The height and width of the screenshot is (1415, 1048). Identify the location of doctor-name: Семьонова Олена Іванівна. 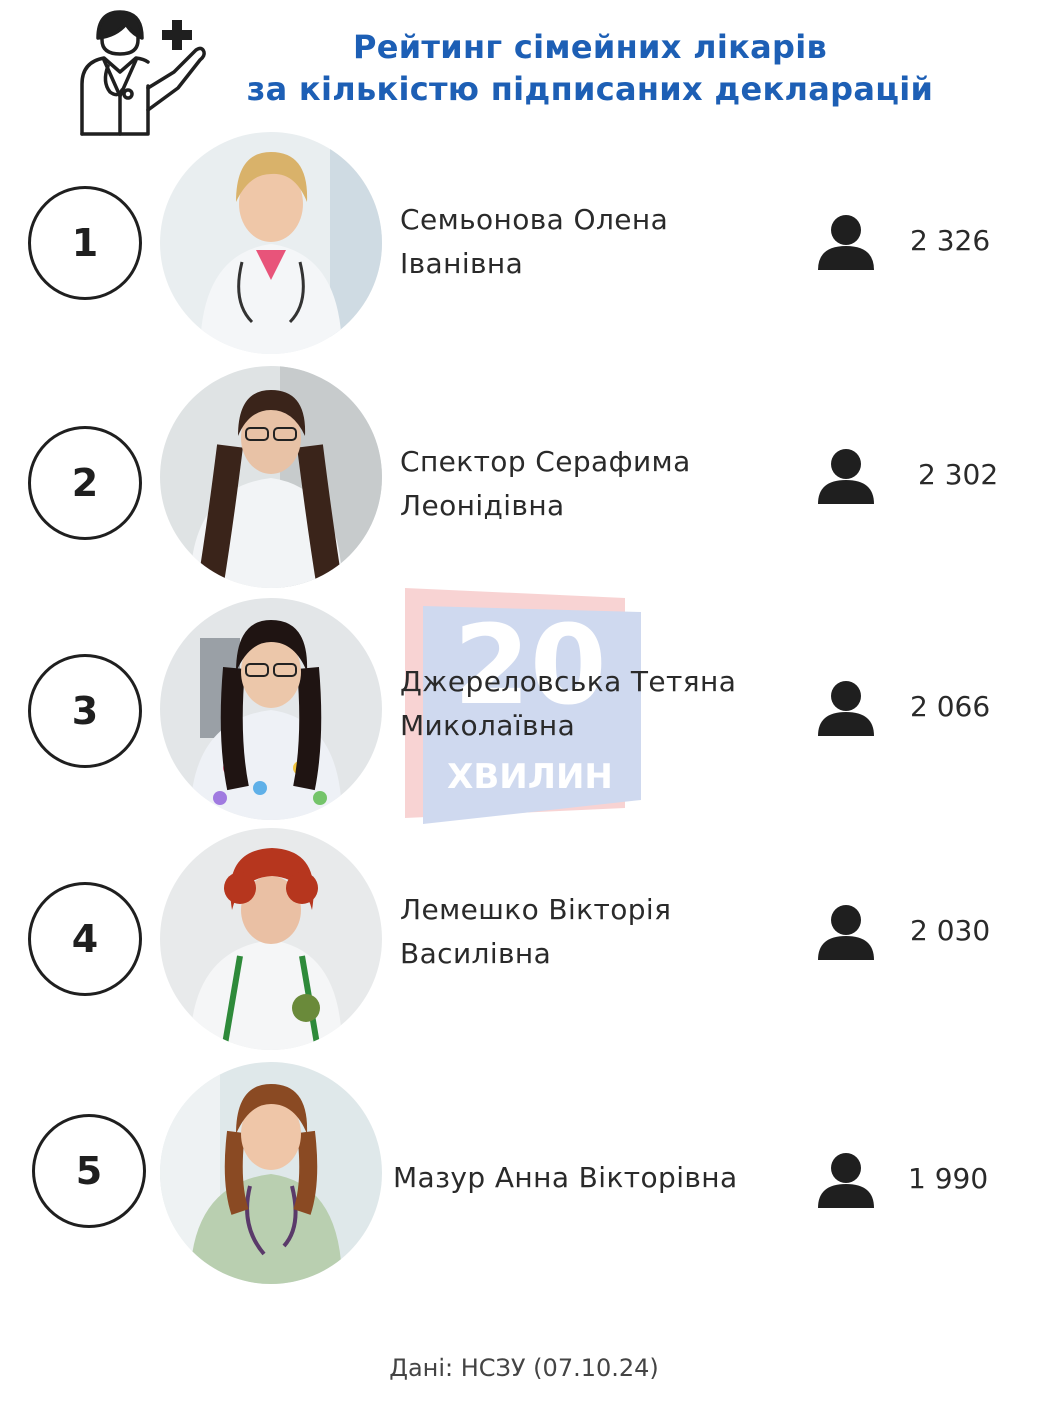
(600, 242).